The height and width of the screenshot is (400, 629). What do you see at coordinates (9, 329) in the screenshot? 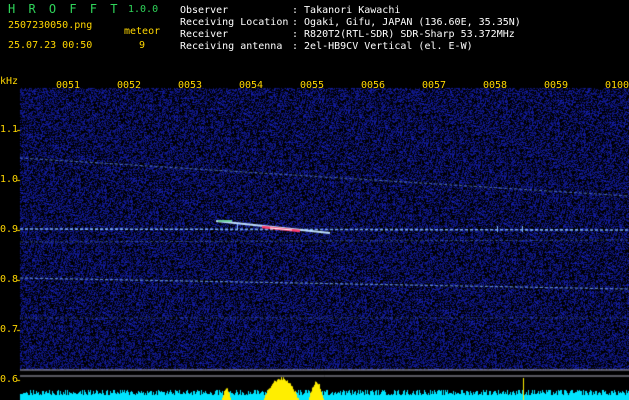
I see `frequency-tick-label: 0.7` at bounding box center [9, 329].